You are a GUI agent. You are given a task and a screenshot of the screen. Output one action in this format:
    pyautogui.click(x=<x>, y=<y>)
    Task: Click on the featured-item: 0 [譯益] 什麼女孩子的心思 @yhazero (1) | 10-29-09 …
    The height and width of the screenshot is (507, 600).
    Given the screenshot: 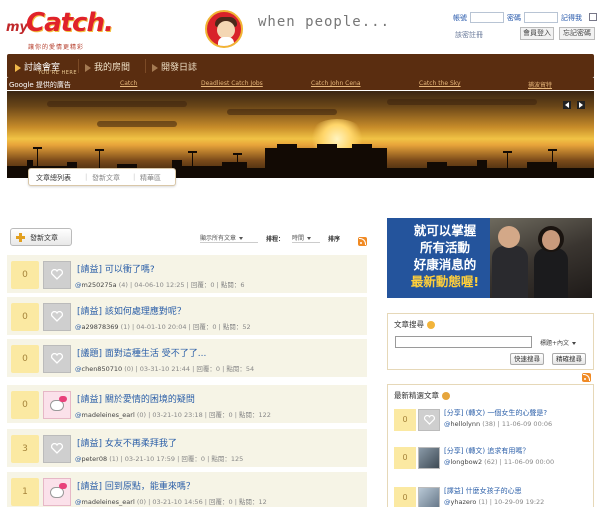 What is the action you would take?
    pyautogui.click(x=490, y=495)
    